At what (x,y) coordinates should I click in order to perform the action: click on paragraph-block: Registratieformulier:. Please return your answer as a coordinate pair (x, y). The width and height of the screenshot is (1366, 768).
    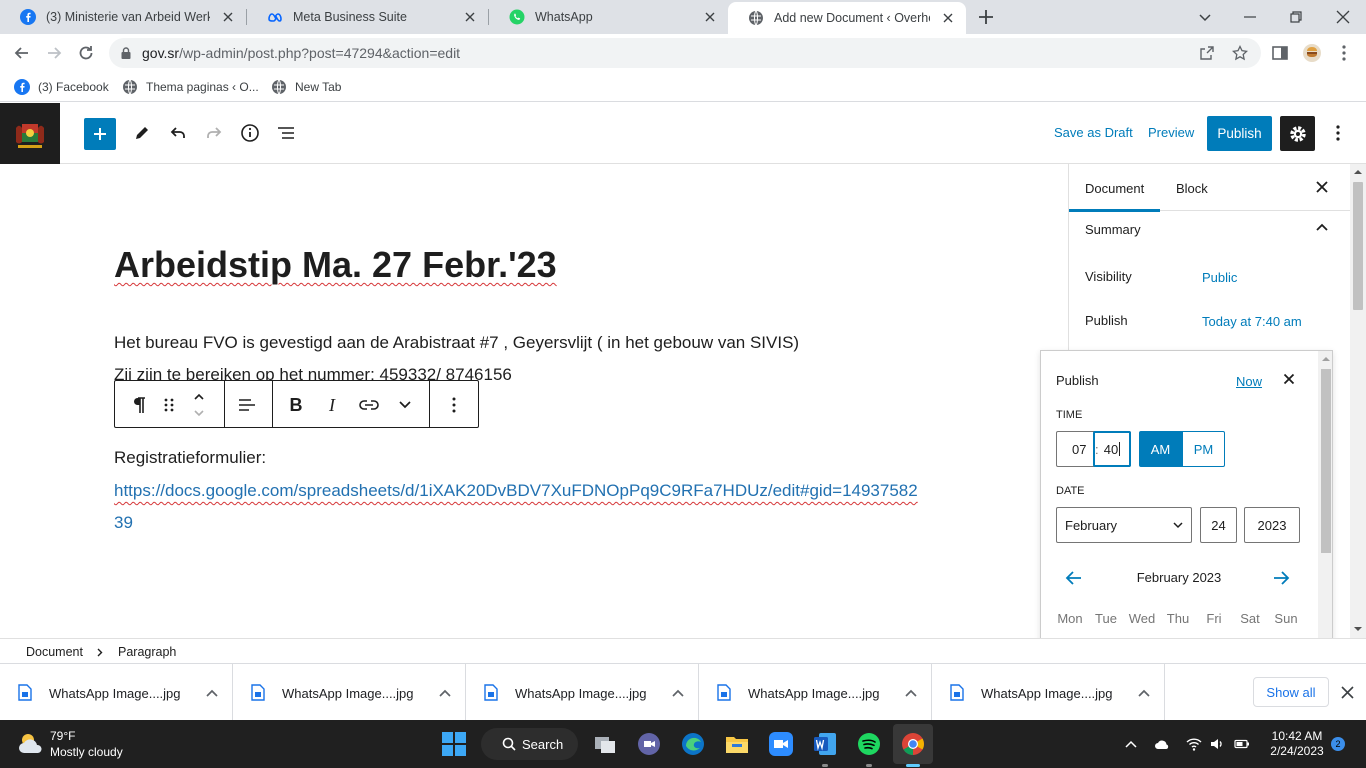
    Looking at the image, I should click on (190, 458).